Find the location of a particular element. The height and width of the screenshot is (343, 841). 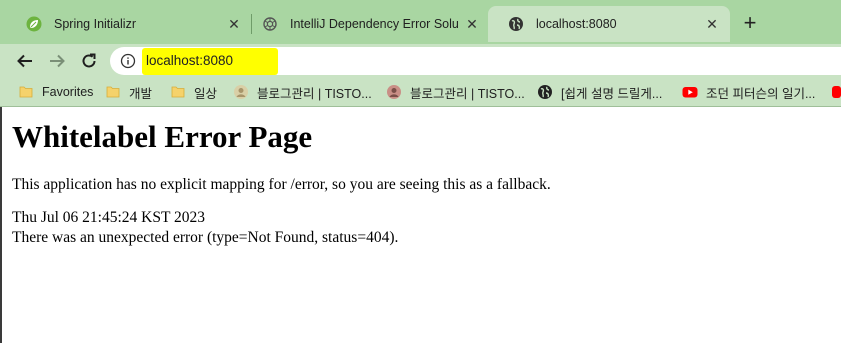

tab-title: Spring Initializr is located at coordinates (95, 24).